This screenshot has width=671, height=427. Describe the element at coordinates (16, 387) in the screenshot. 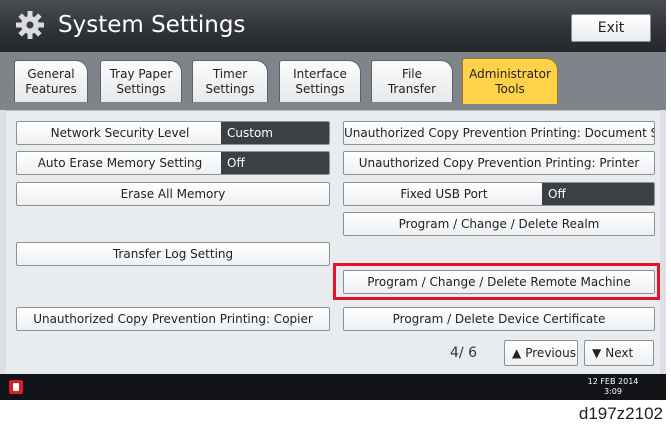

I see `alert-icon` at that location.